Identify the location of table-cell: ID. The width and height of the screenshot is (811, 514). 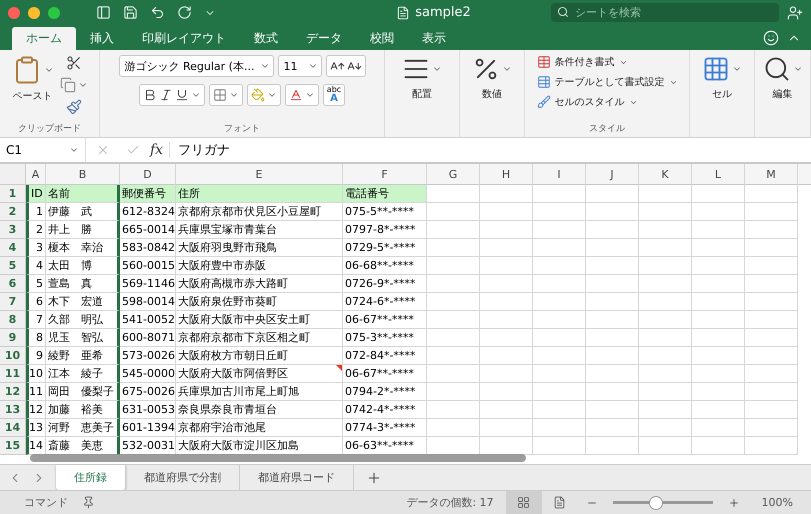
(36, 194).